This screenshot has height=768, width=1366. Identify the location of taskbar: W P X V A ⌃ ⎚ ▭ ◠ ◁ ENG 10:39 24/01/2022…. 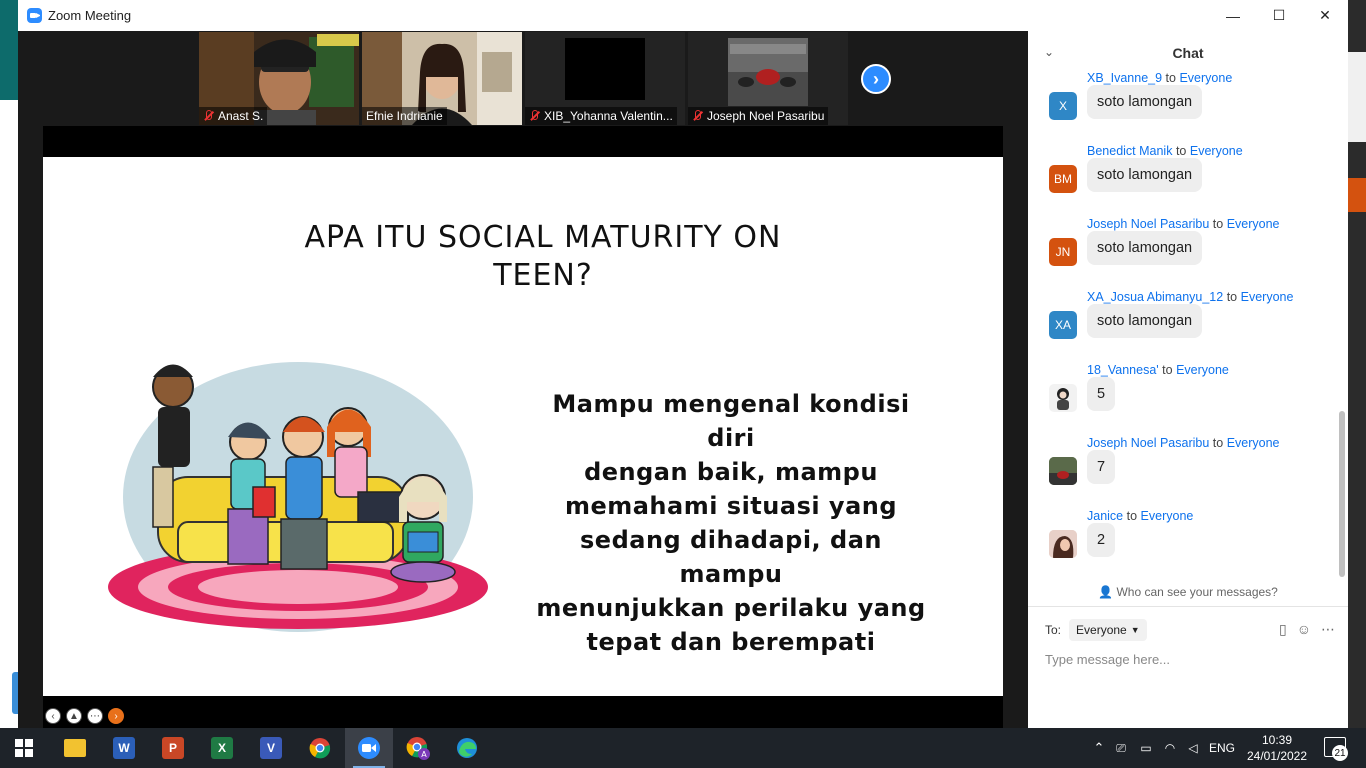
(683, 748).